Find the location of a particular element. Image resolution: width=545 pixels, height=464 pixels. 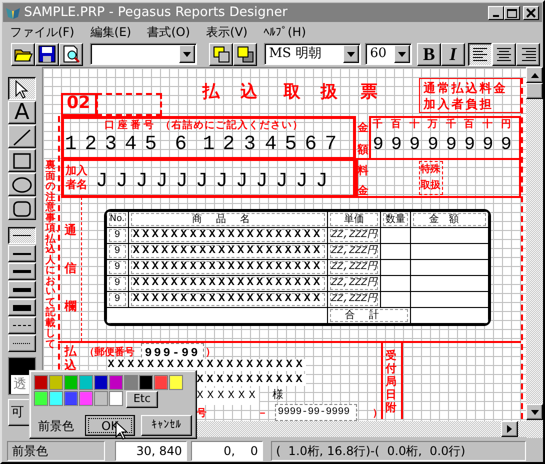

phone-label: 号 is located at coordinates (201, 414).